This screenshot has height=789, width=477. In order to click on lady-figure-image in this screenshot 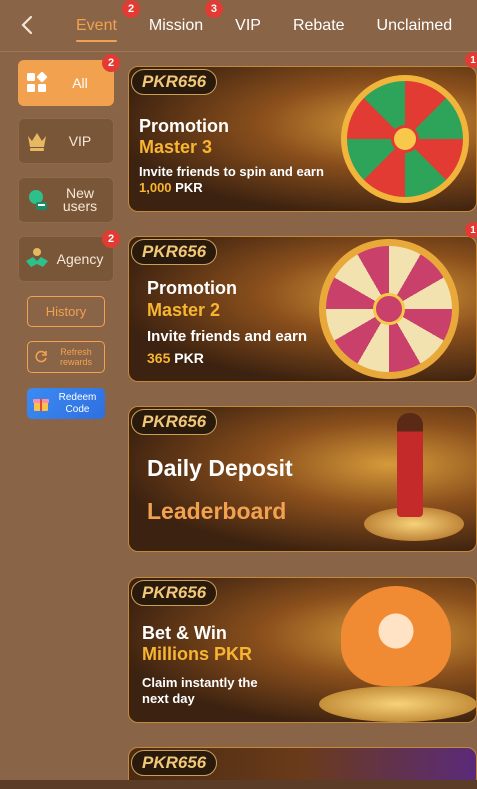, I will do `click(410, 465)`.